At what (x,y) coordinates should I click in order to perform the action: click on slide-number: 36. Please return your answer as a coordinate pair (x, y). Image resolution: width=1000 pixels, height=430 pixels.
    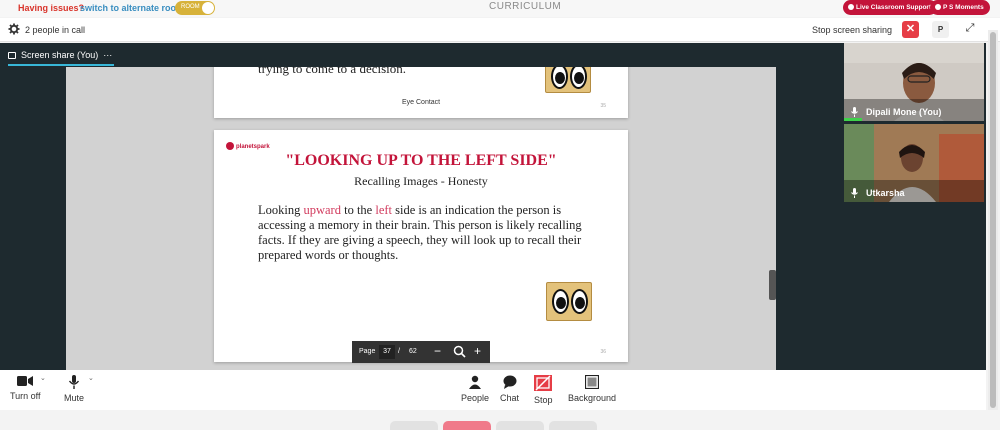
    Looking at the image, I should click on (603, 352).